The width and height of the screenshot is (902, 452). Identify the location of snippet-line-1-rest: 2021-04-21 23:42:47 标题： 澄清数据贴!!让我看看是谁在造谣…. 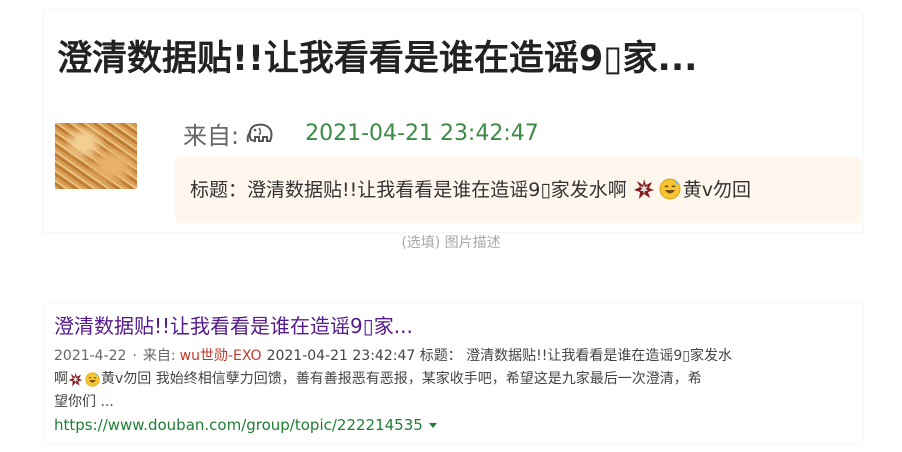
(499, 356).